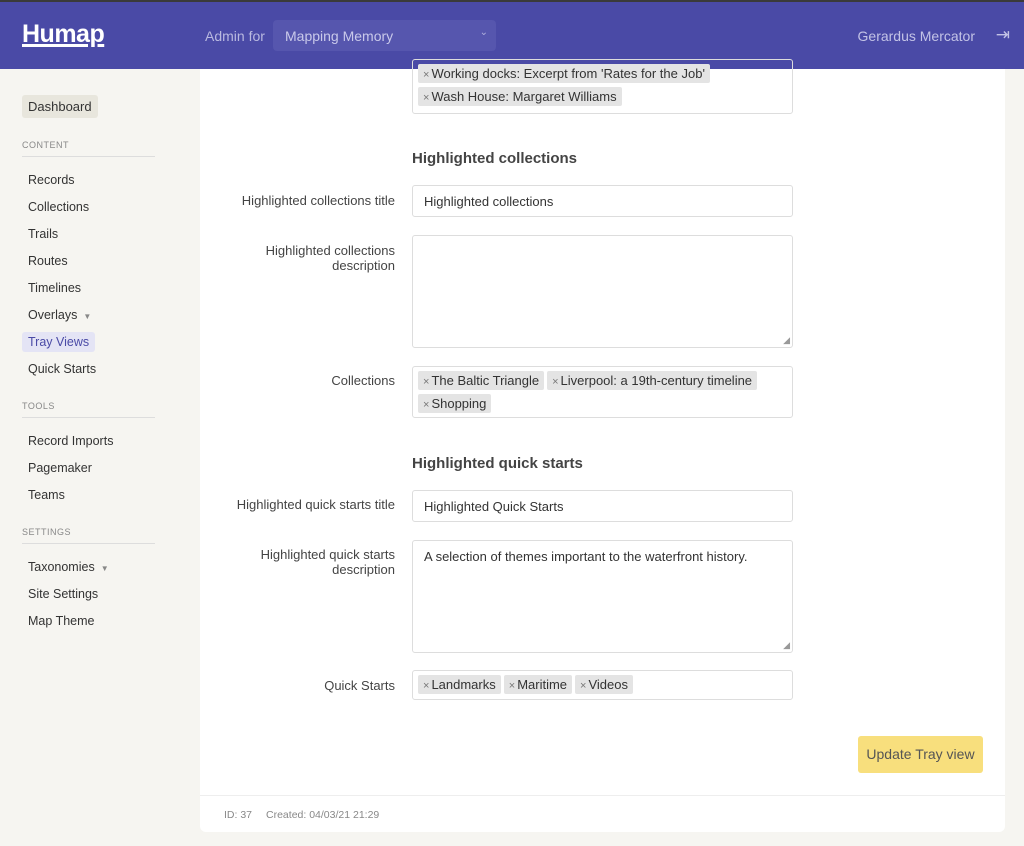  What do you see at coordinates (459, 684) in the screenshot?
I see `tag: × Landmarks` at bounding box center [459, 684].